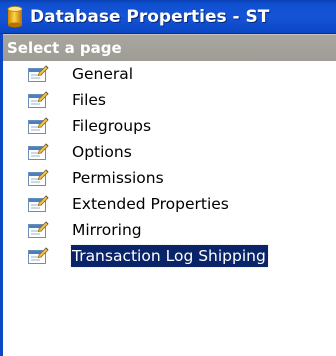 The image size is (336, 356). Describe the element at coordinates (169, 230) in the screenshot. I see `page-item-mirroring: Mirroring` at that location.